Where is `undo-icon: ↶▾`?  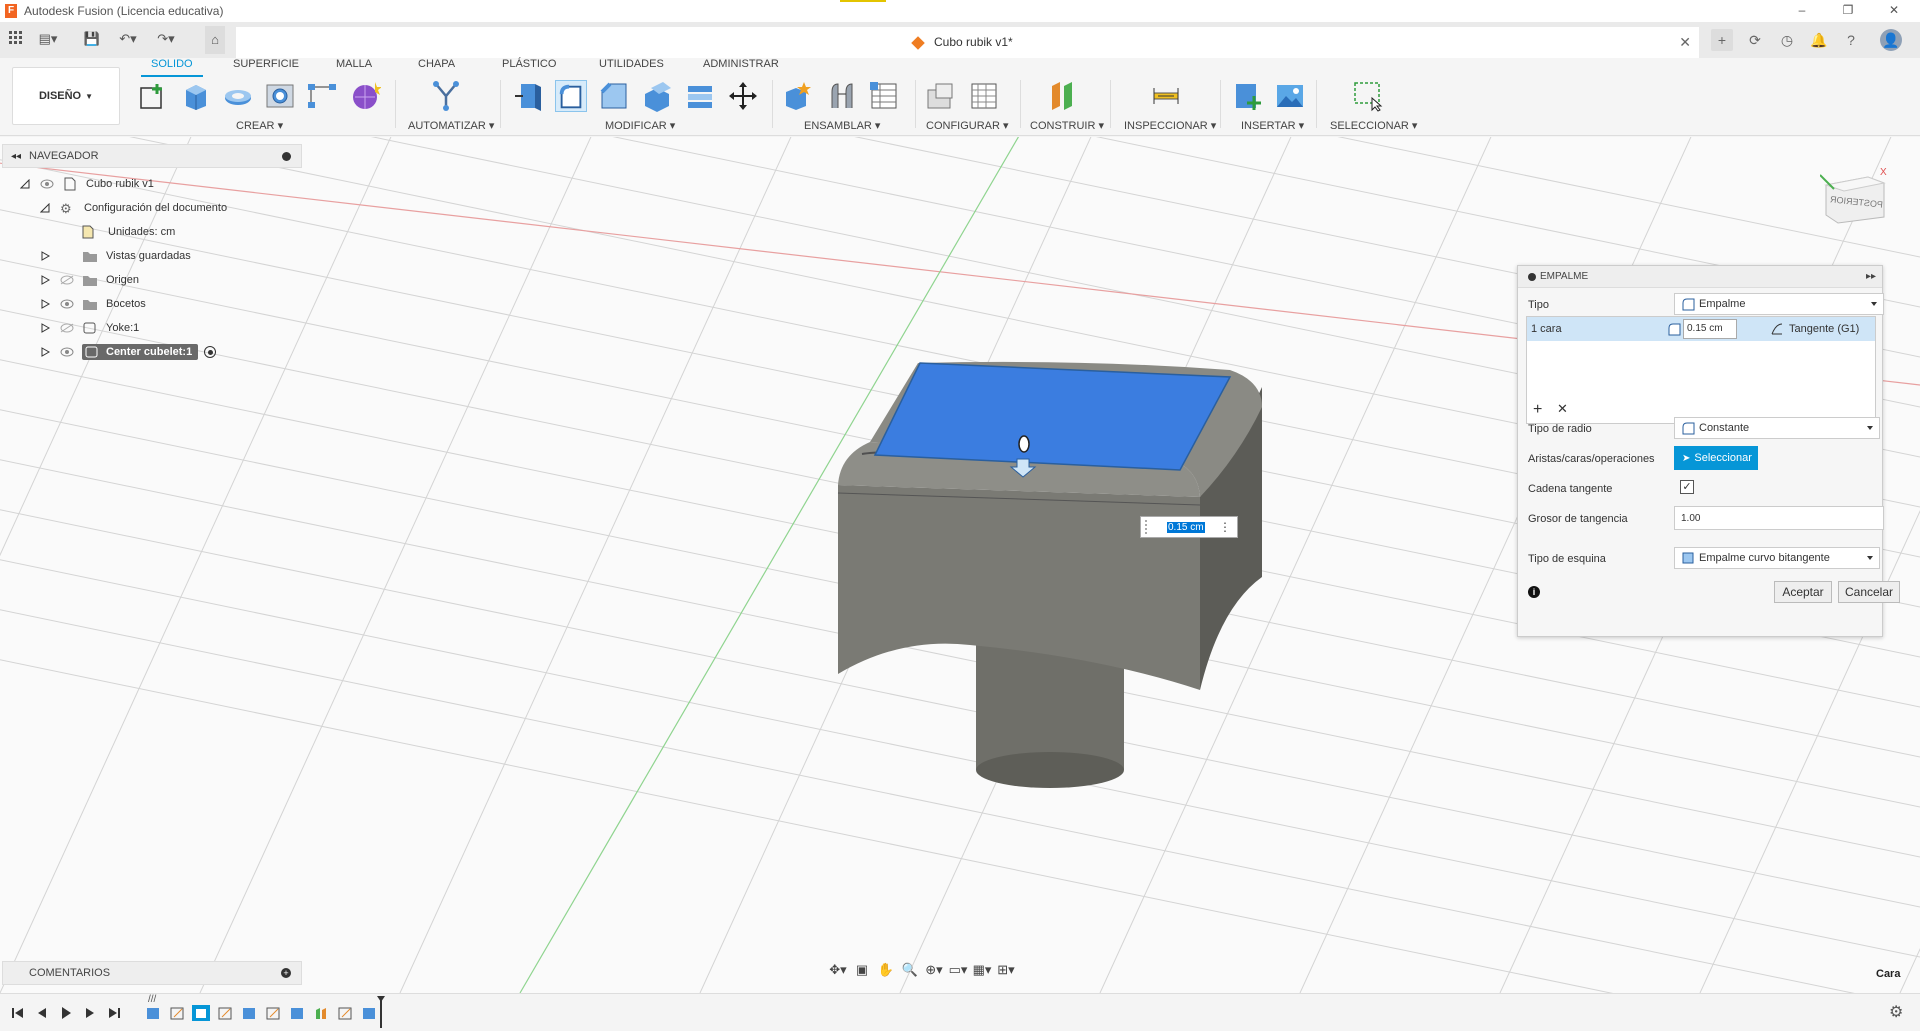 undo-icon: ↶▾ is located at coordinates (128, 40).